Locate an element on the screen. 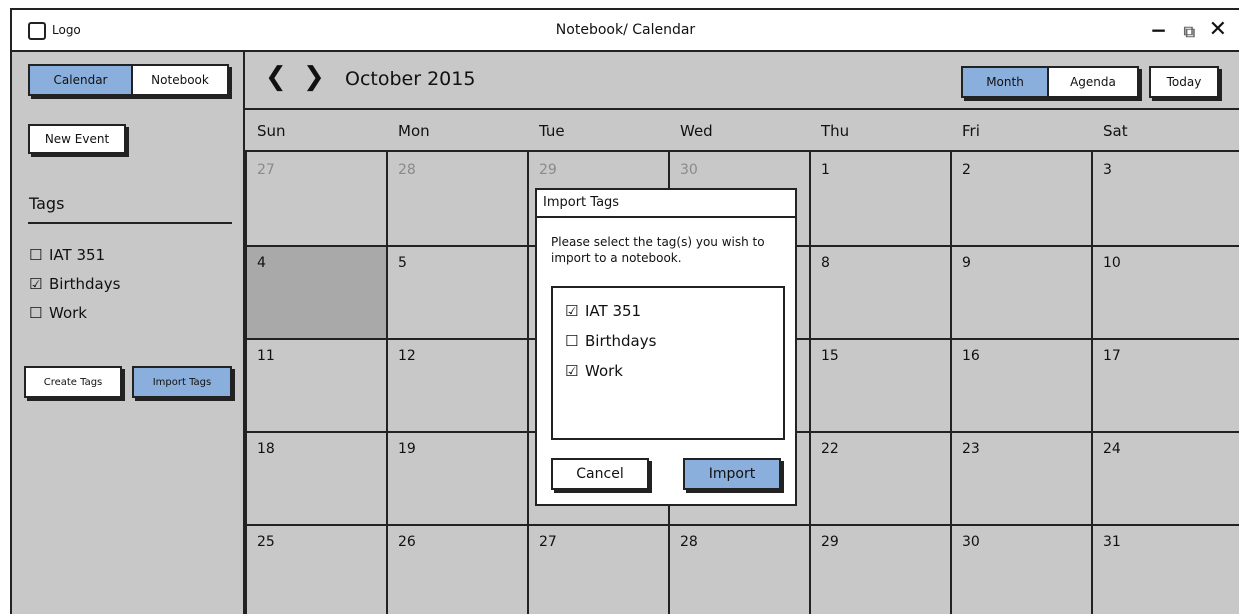 The height and width of the screenshot is (614, 1239). day-number: 19 is located at coordinates (407, 449).